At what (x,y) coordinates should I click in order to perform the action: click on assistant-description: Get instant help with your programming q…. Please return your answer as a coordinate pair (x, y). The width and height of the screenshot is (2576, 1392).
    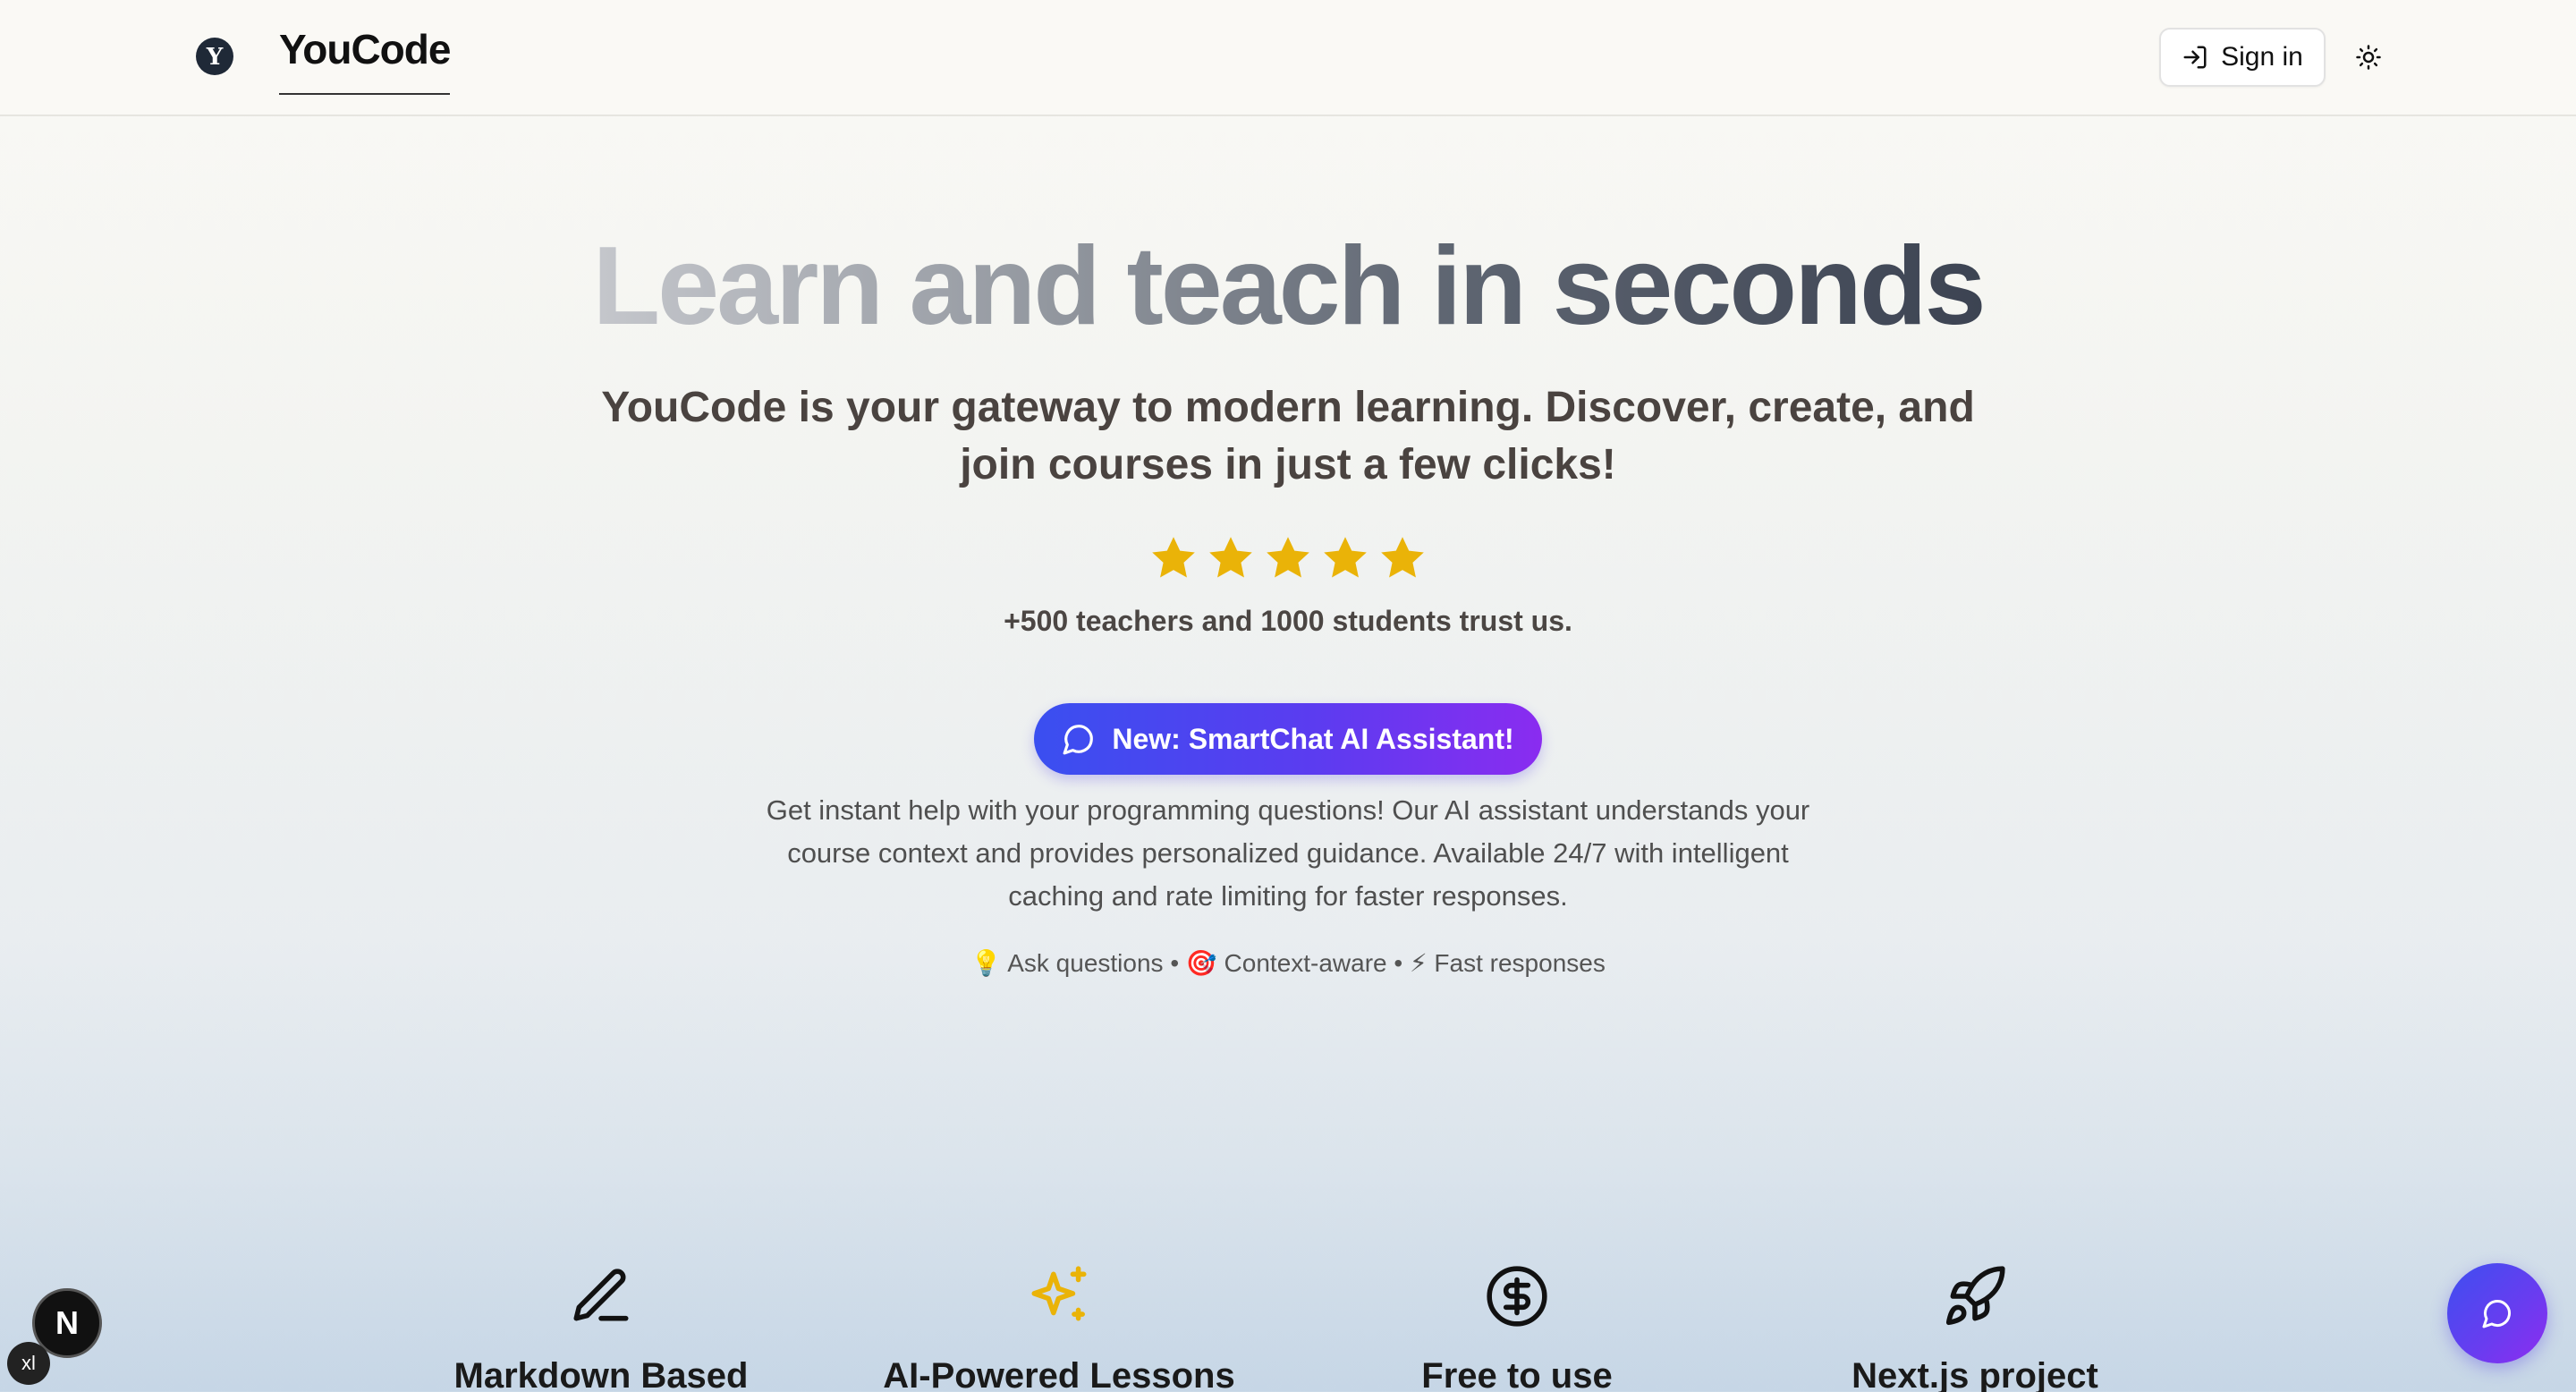
    Looking at the image, I should click on (1288, 853).